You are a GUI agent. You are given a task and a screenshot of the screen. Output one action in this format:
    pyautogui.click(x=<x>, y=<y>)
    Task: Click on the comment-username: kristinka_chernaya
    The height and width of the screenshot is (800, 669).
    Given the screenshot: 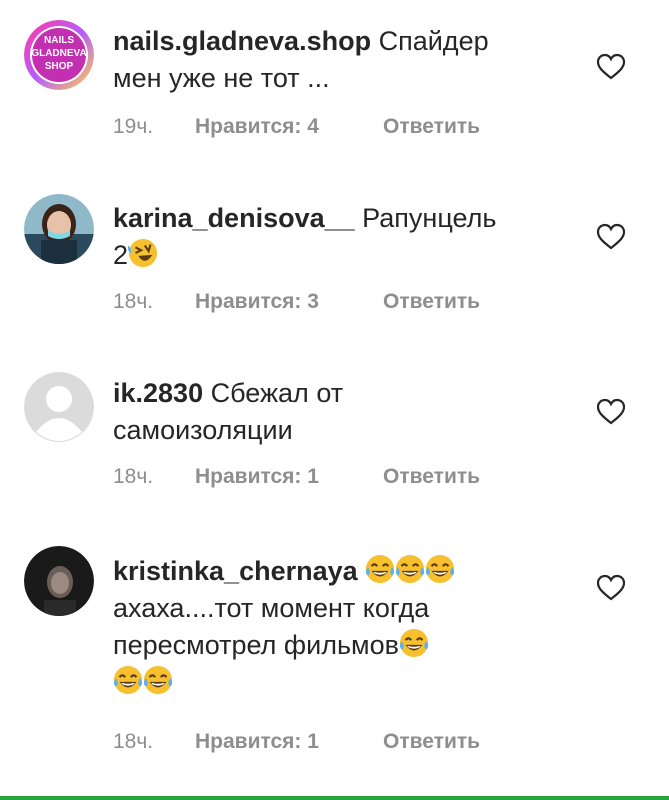 What is the action you would take?
    pyautogui.click(x=235, y=571)
    